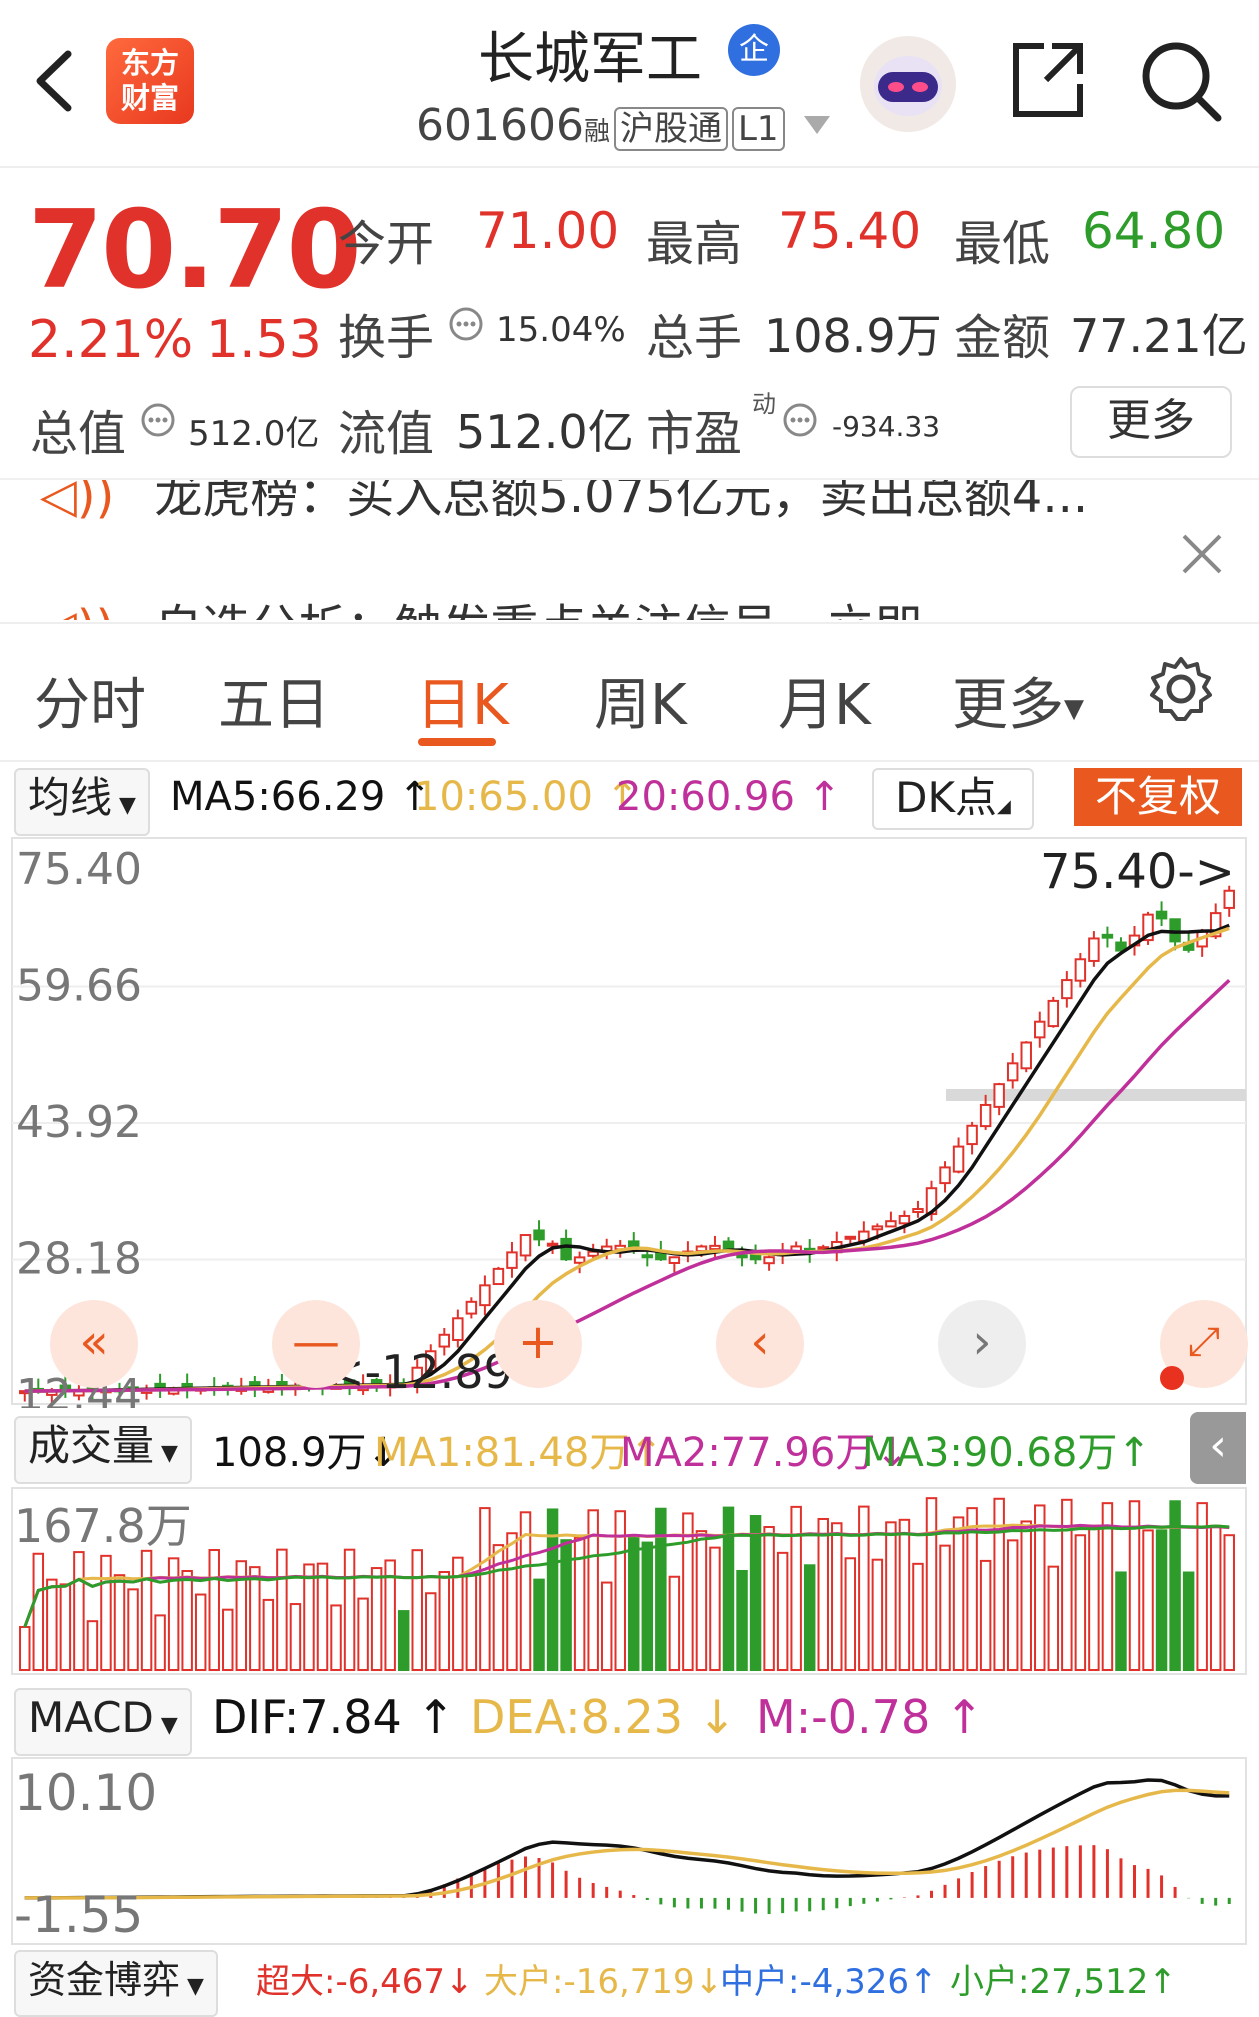 The image size is (1259, 2017). What do you see at coordinates (103, 1450) in the screenshot?
I see `volume-selector: 成交量 ▼` at bounding box center [103, 1450].